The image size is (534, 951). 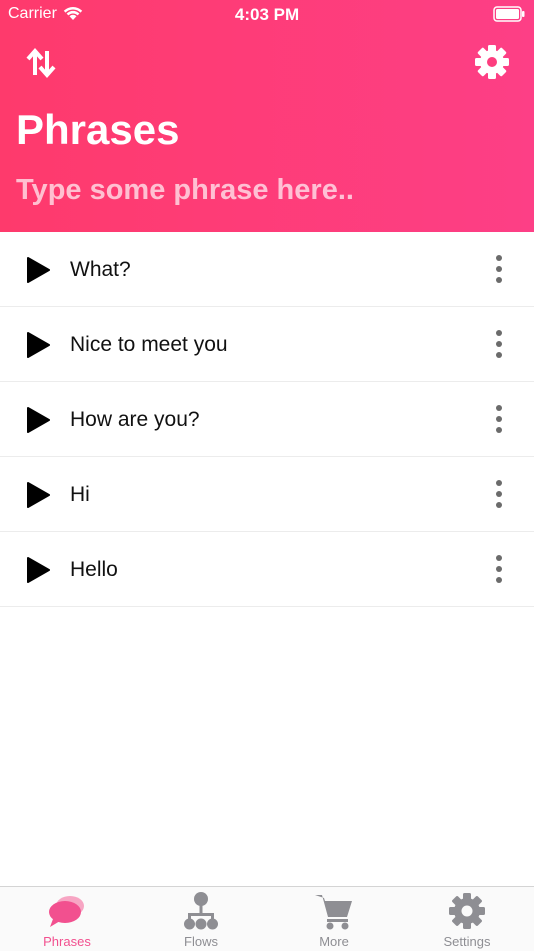 What do you see at coordinates (467, 941) in the screenshot?
I see `tab-label: Settings` at bounding box center [467, 941].